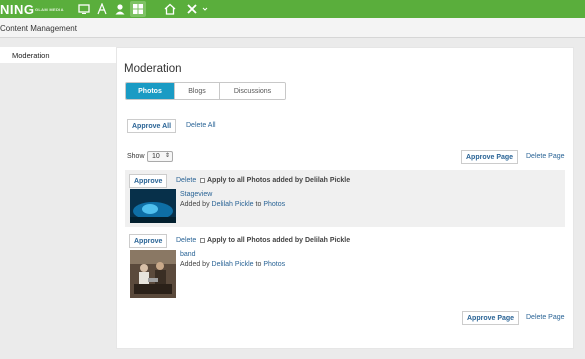 The width and height of the screenshot is (585, 359). I want to click on screen-icon, so click(84, 9).